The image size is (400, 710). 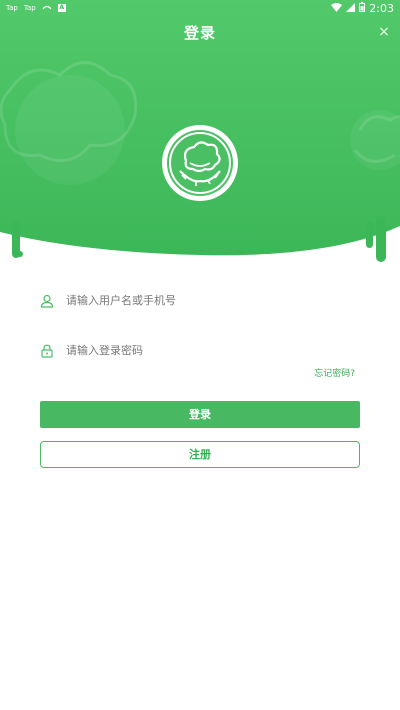 What do you see at coordinates (61, 8) in the screenshot?
I see `app-badge-icon: A` at bounding box center [61, 8].